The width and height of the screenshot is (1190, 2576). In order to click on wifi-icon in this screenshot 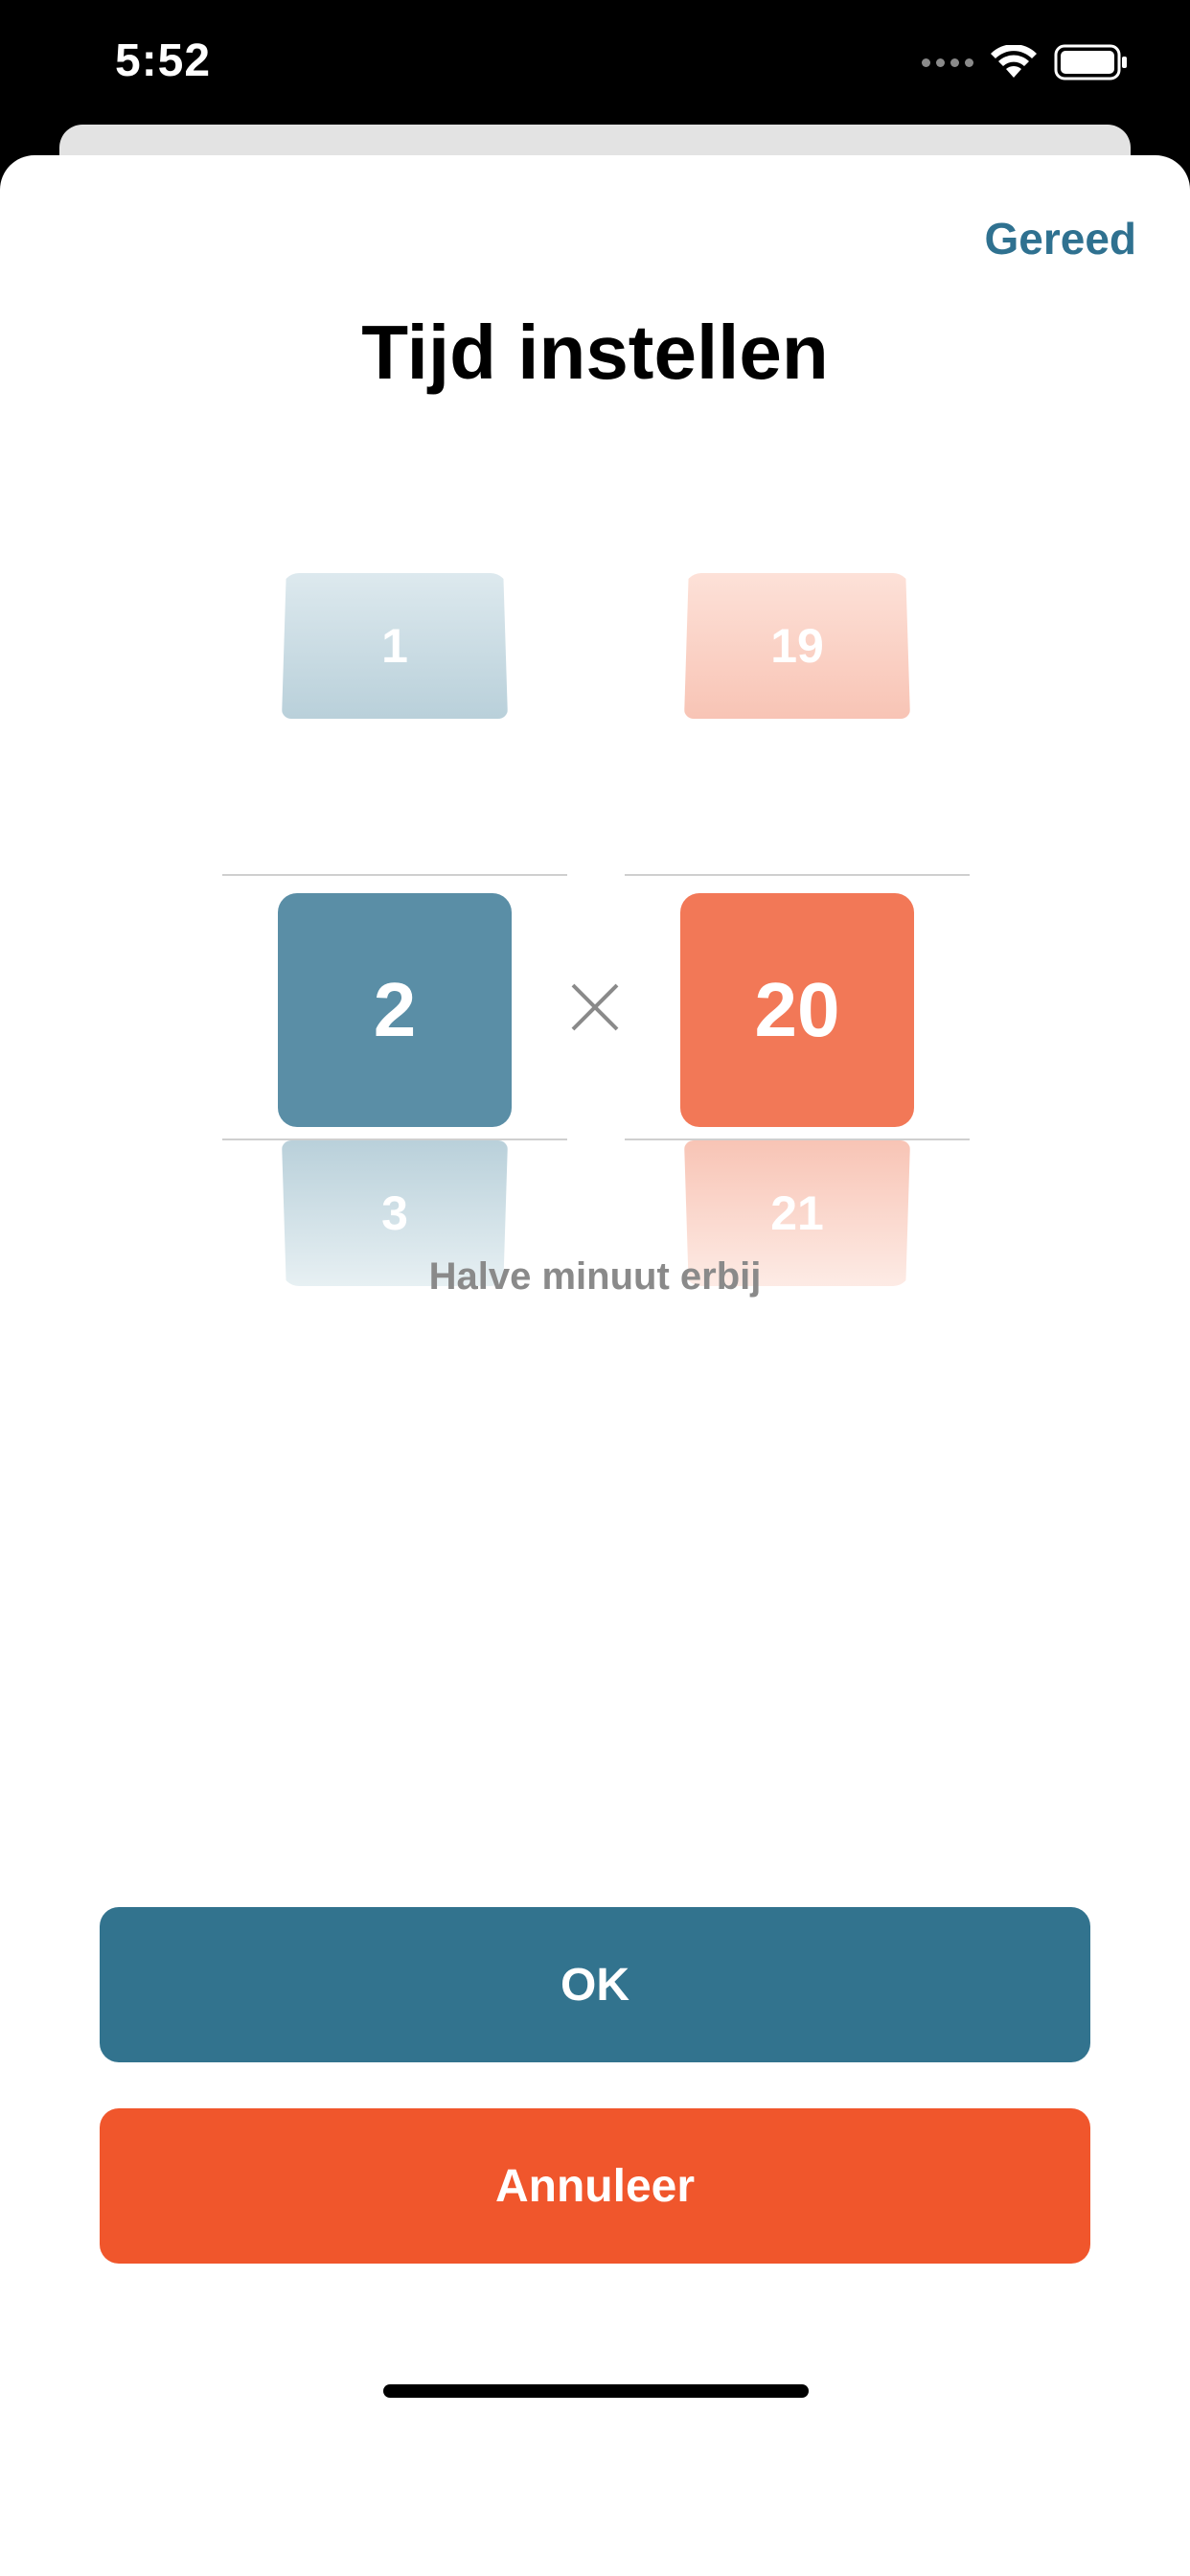, I will do `click(1014, 62)`.